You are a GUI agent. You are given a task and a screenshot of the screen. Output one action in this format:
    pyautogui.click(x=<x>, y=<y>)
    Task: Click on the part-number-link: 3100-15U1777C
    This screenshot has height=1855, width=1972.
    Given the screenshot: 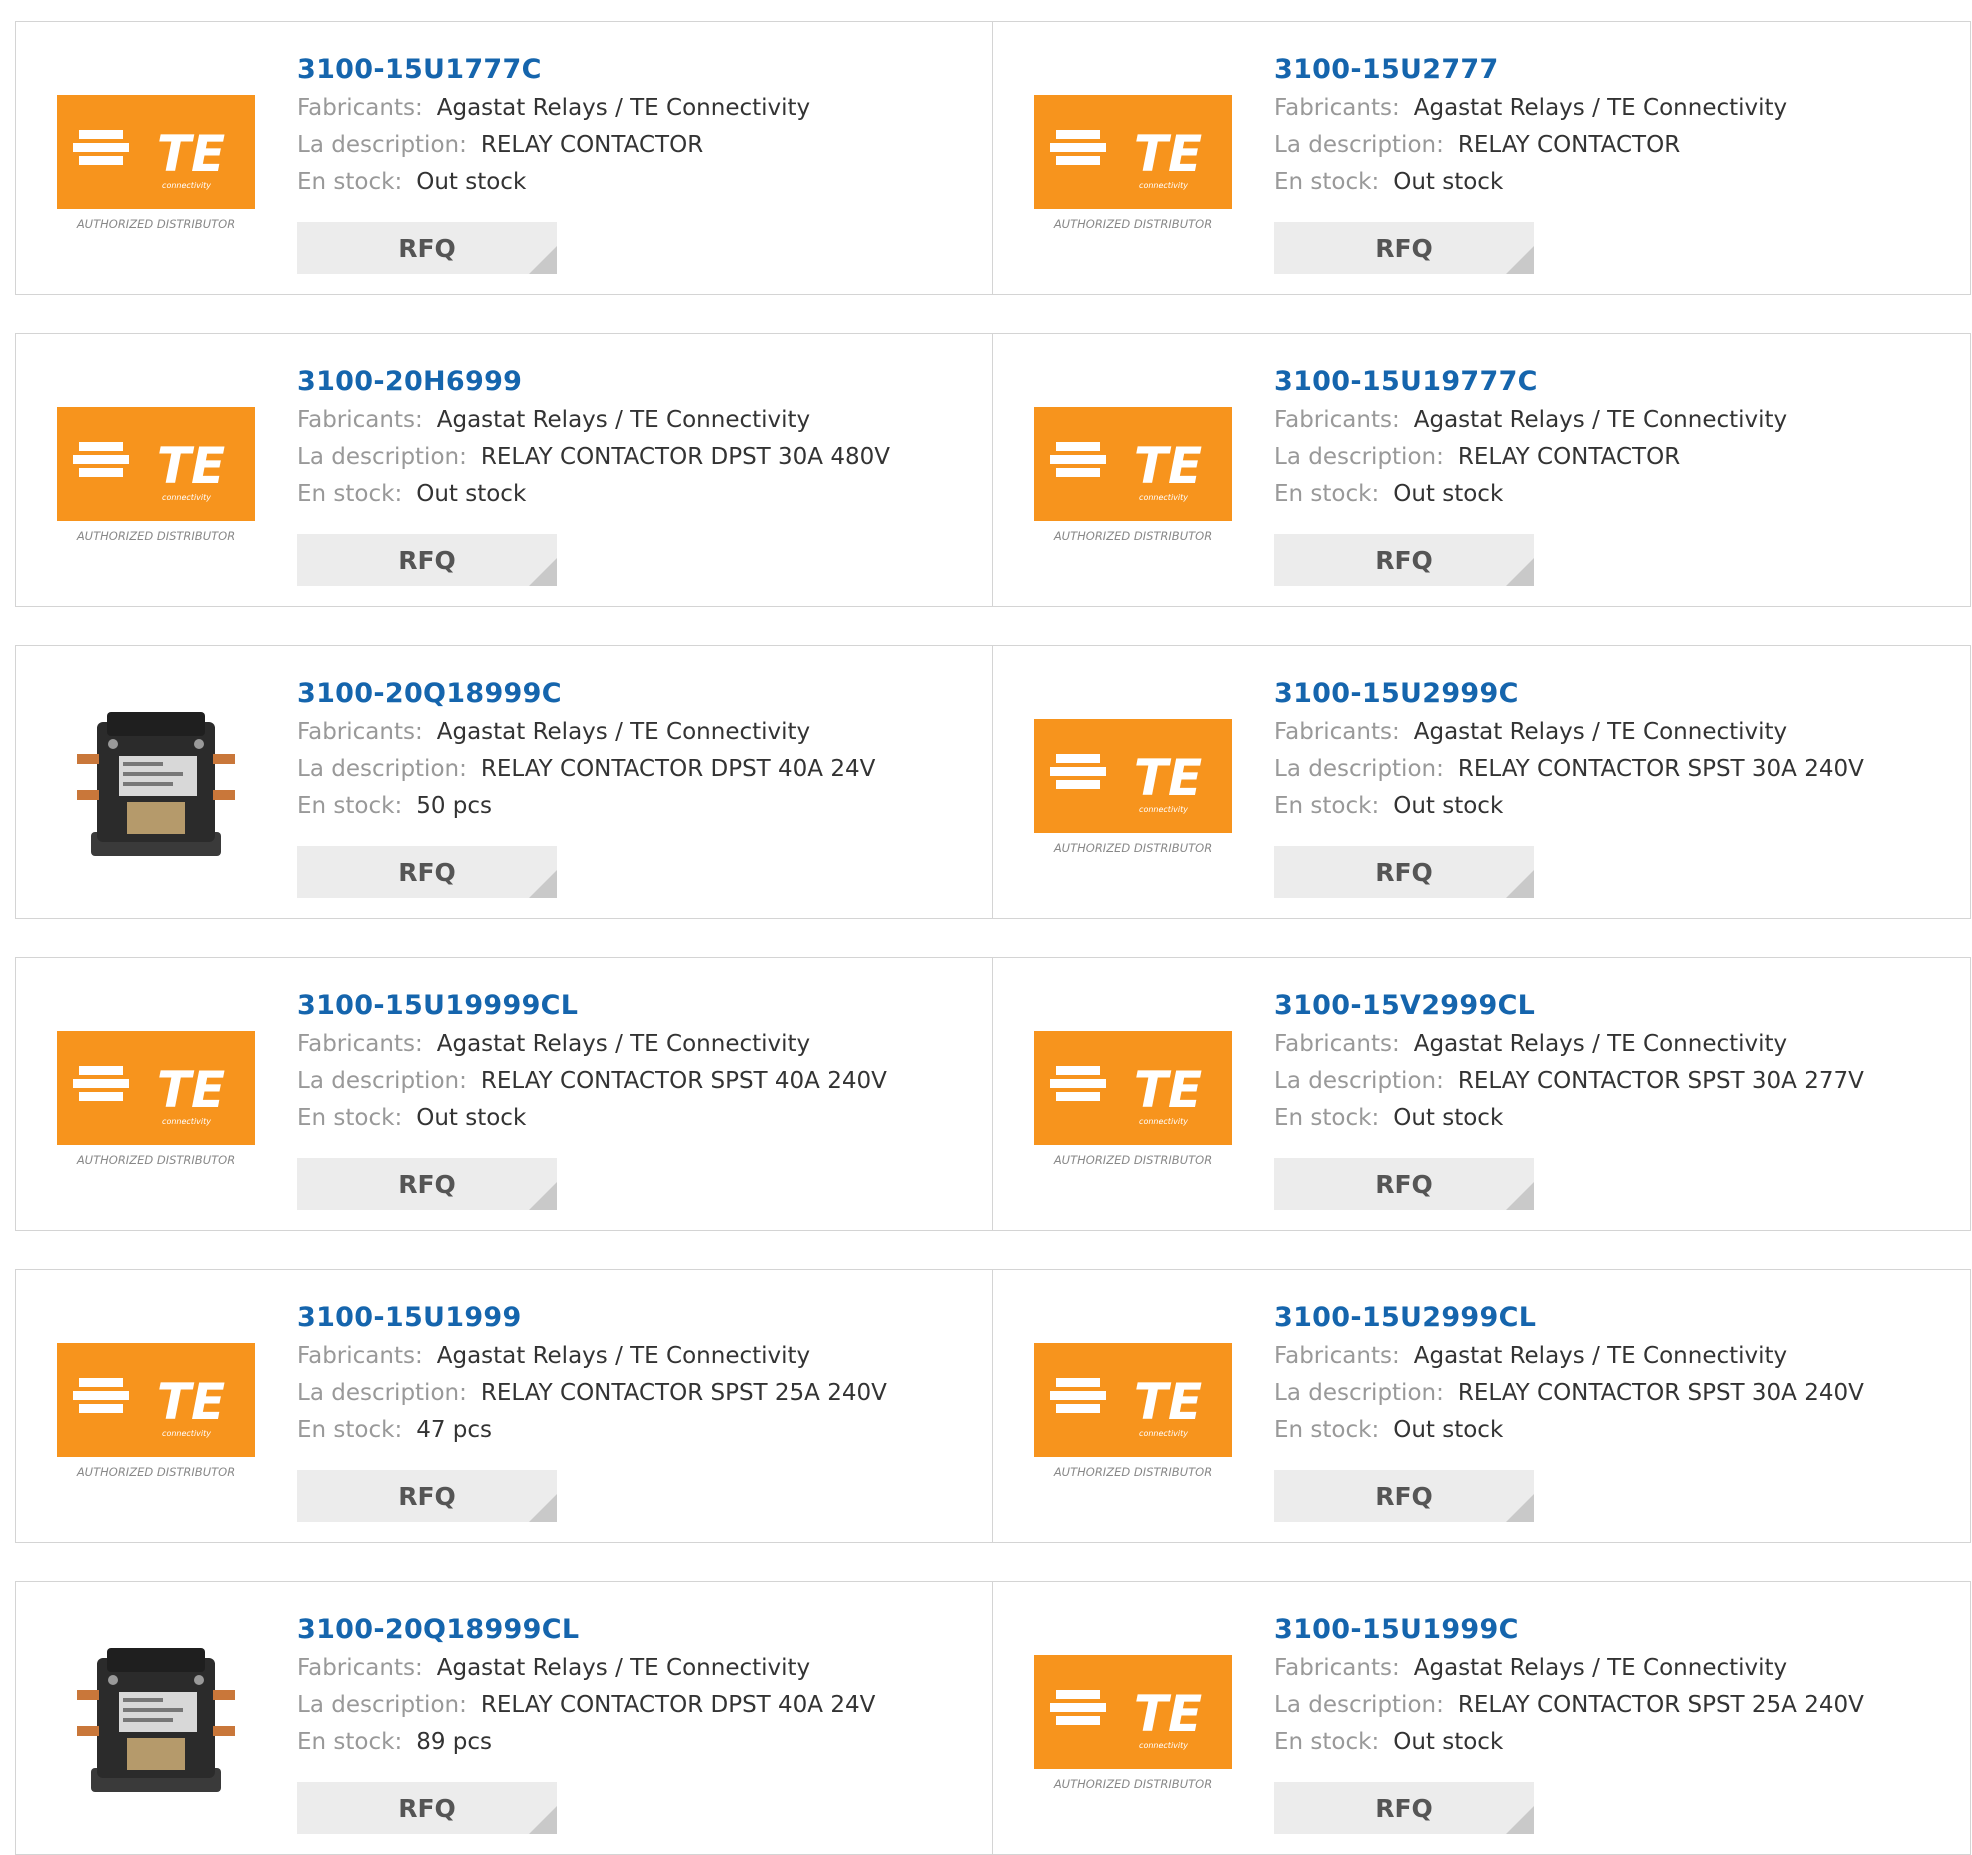 What is the action you would take?
    pyautogui.click(x=553, y=70)
    